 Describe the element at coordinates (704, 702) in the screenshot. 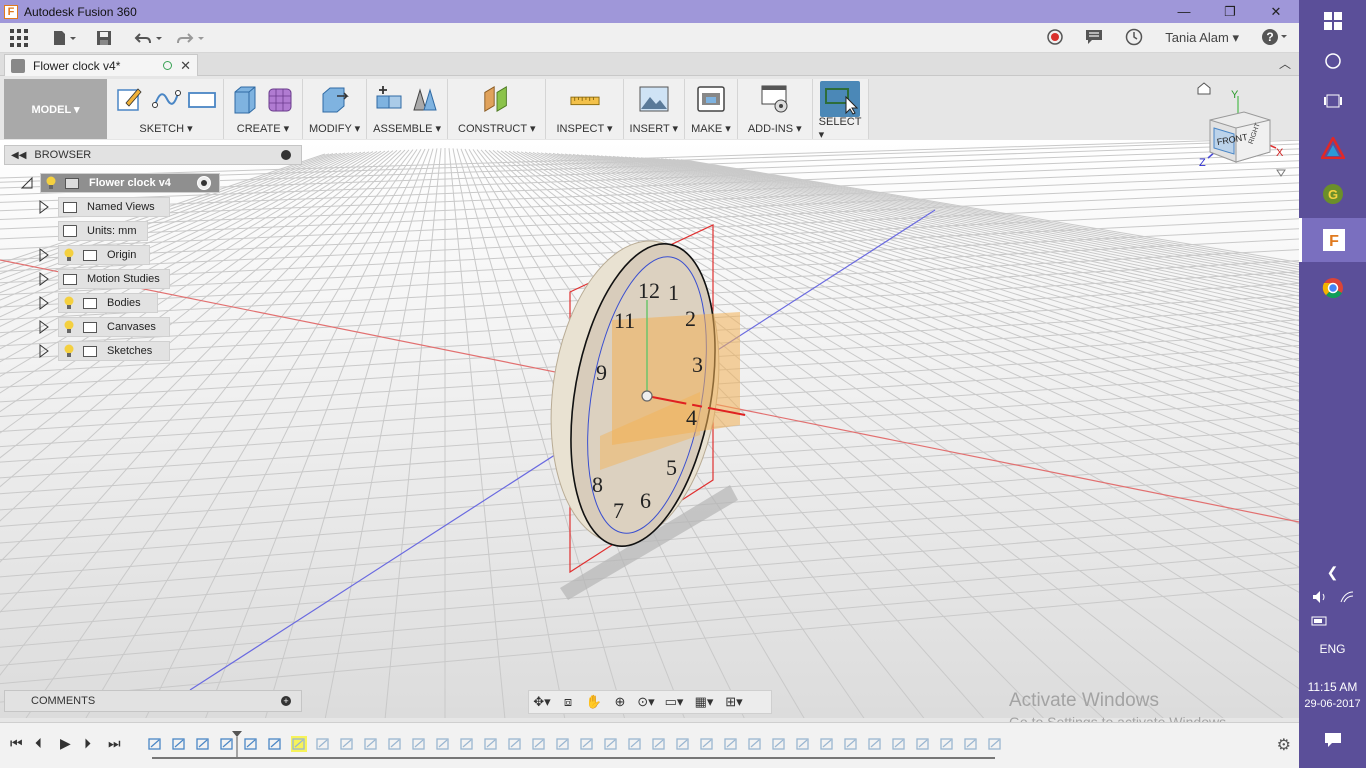

I see `grid-settings-icon: ▦▾` at that location.